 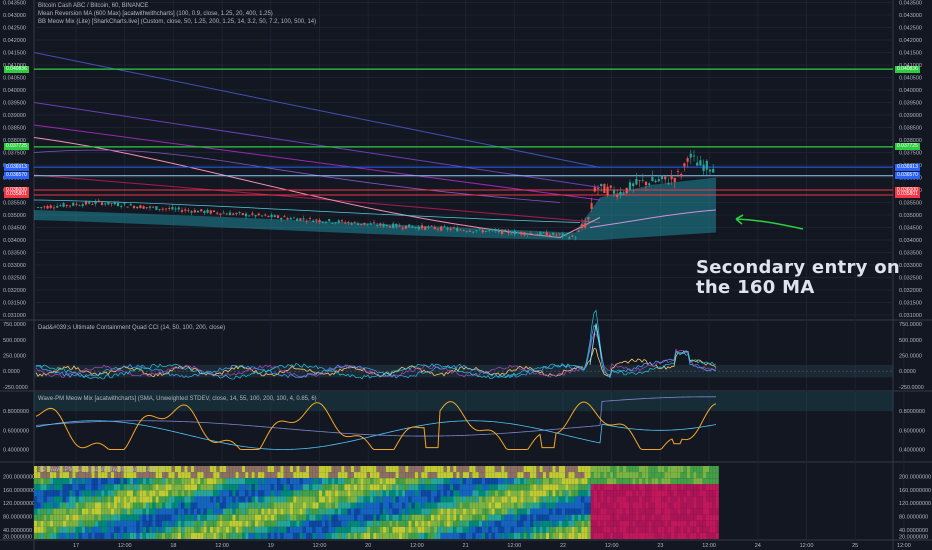 What do you see at coordinates (376, 502) in the screenshot?
I see `wave-pm-heatmap` at bounding box center [376, 502].